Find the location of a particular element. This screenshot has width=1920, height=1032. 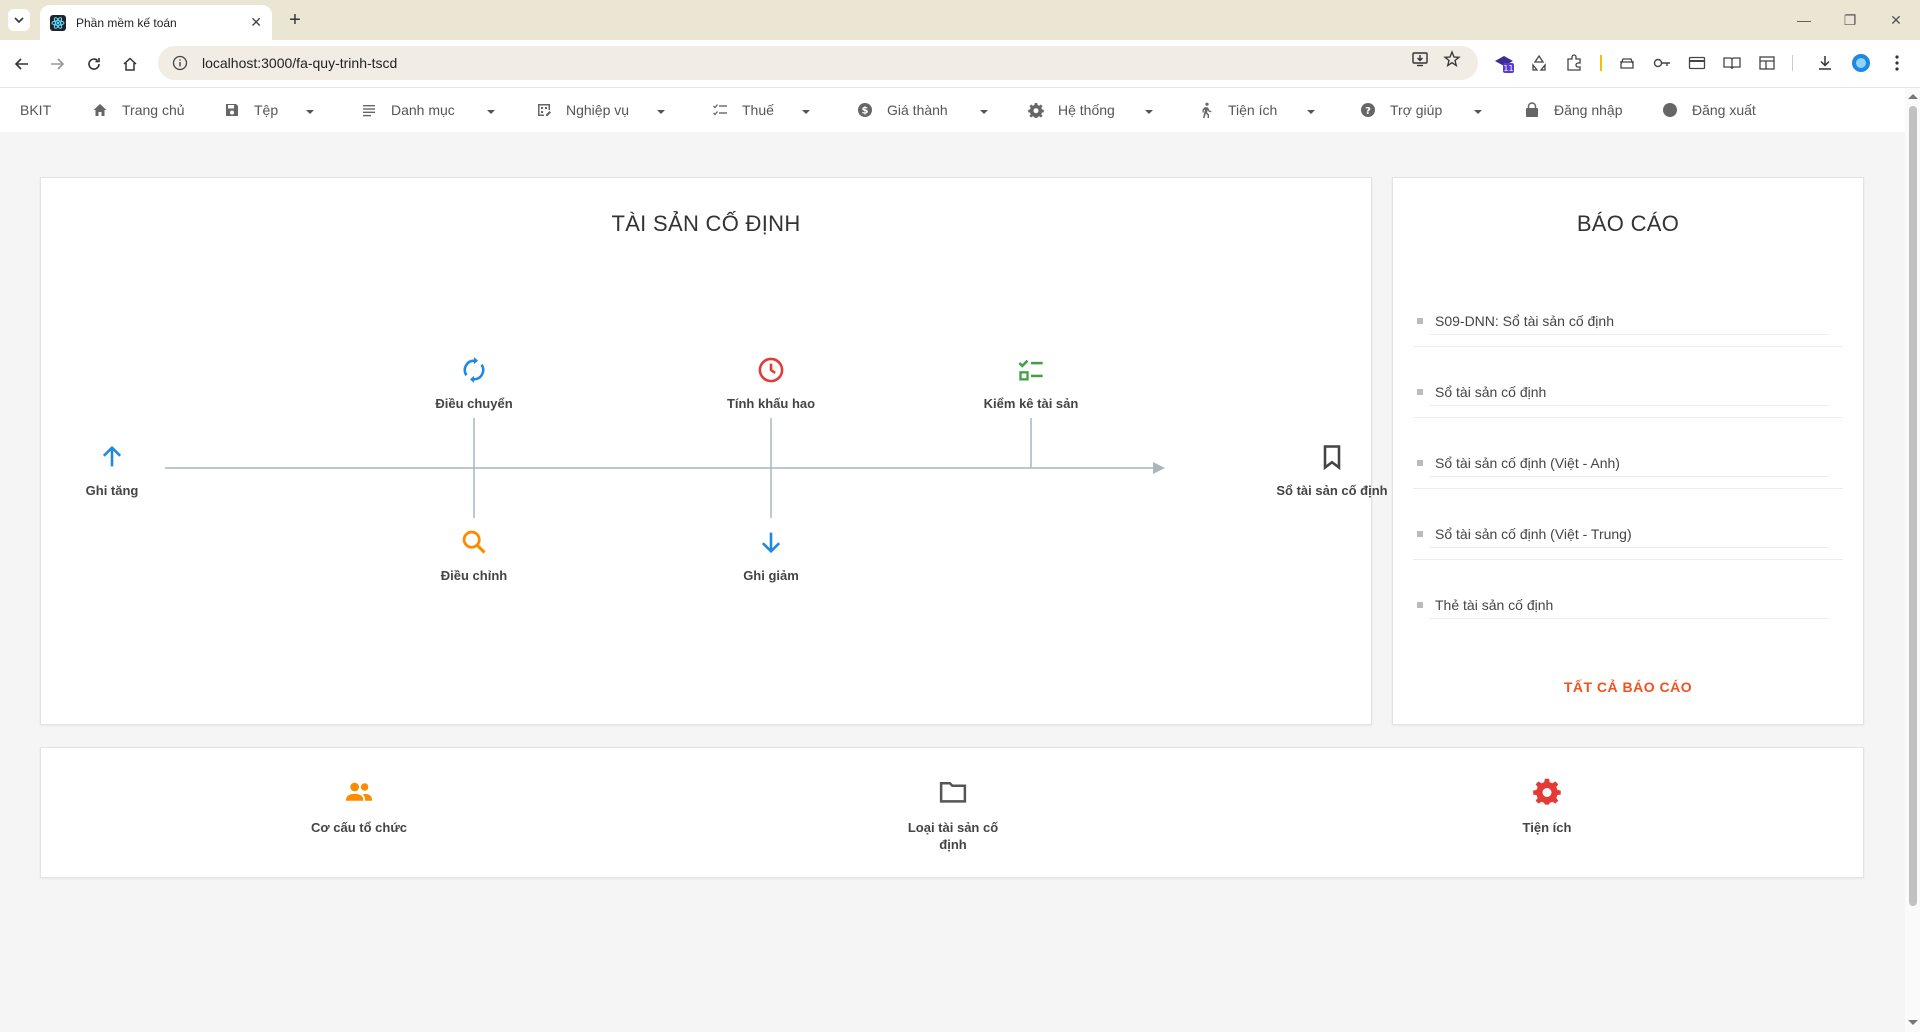

all-reports-button: TẤT CẢ BÁO CÁO is located at coordinates (1628, 687).